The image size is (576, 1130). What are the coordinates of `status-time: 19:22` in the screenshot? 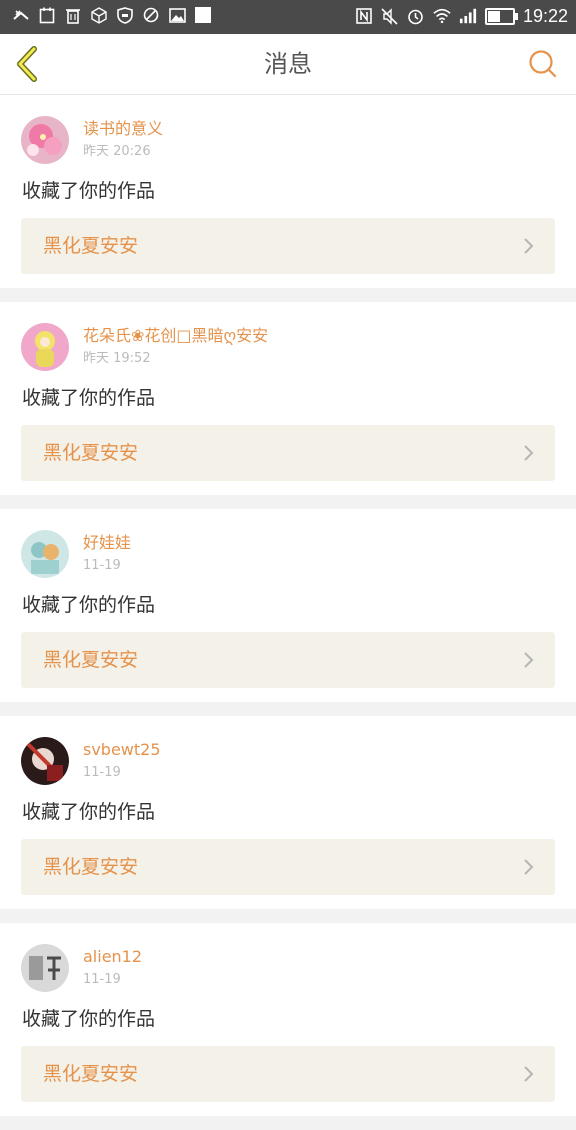 It's located at (545, 16).